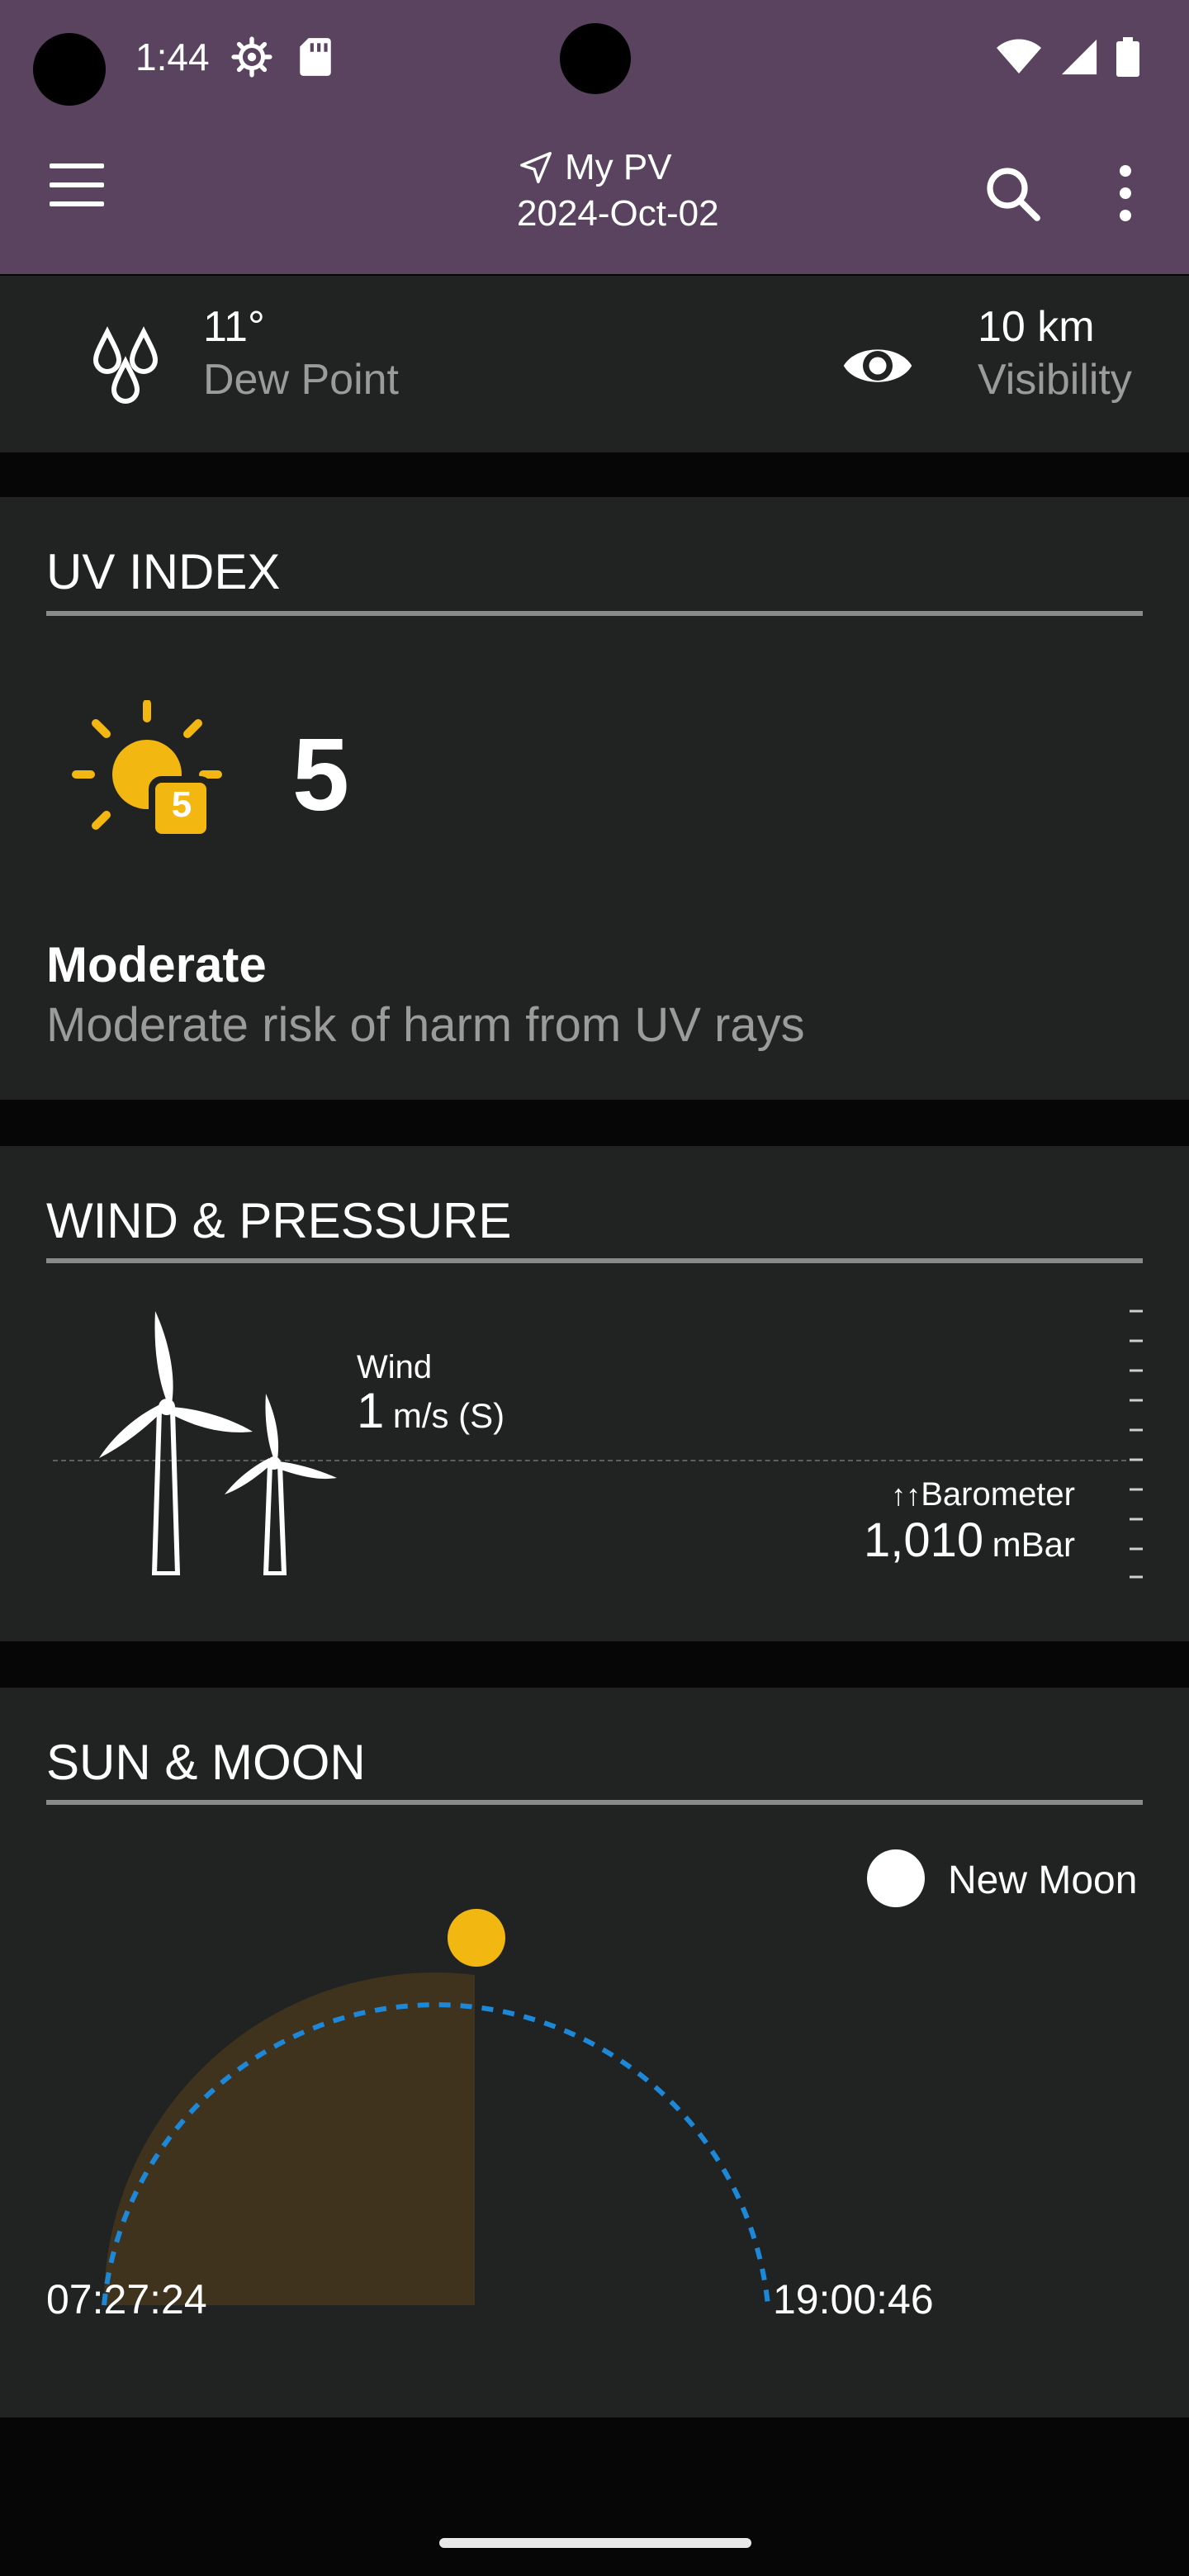 This screenshot has width=1189, height=2576. I want to click on uv-index-title: UV INDEX, so click(163, 571).